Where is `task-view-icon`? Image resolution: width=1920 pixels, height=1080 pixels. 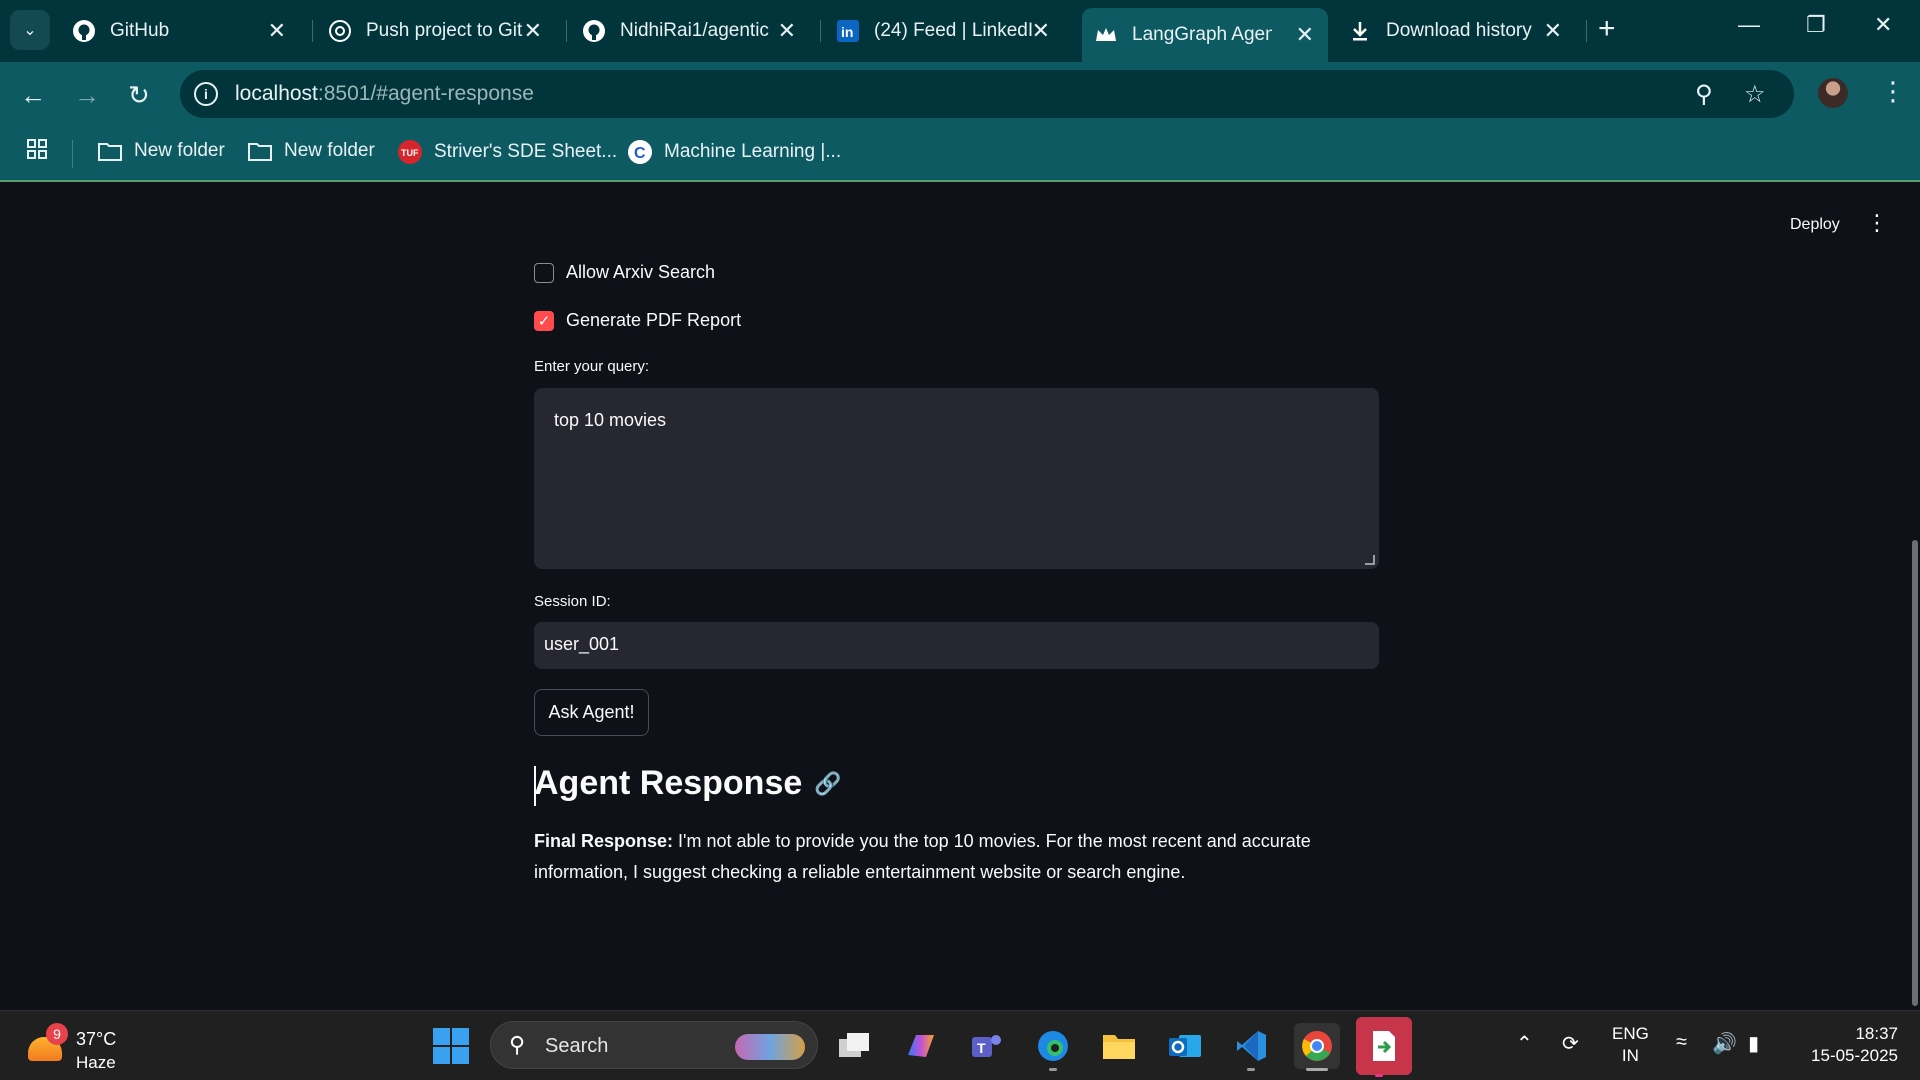 task-view-icon is located at coordinates (855, 1046).